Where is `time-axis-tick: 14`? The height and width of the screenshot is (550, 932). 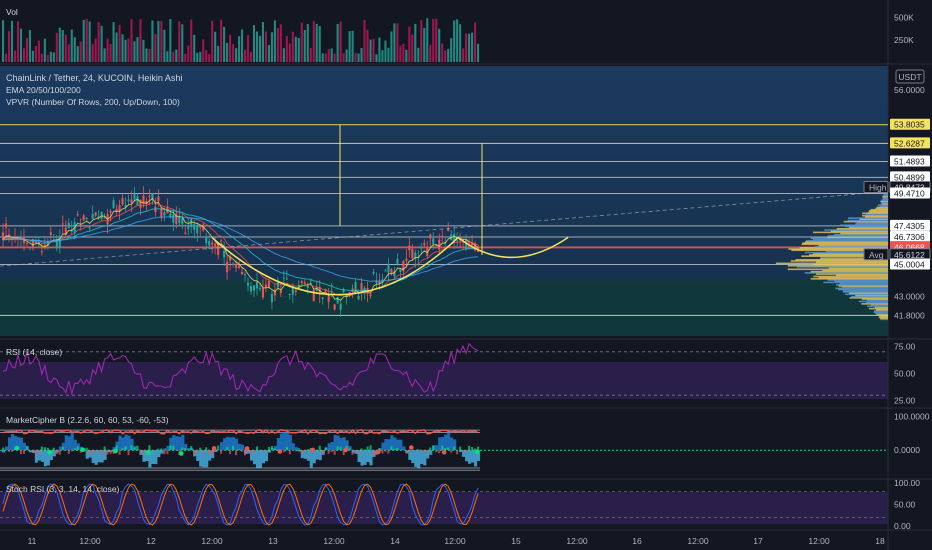
time-axis-tick: 14 is located at coordinates (395, 541).